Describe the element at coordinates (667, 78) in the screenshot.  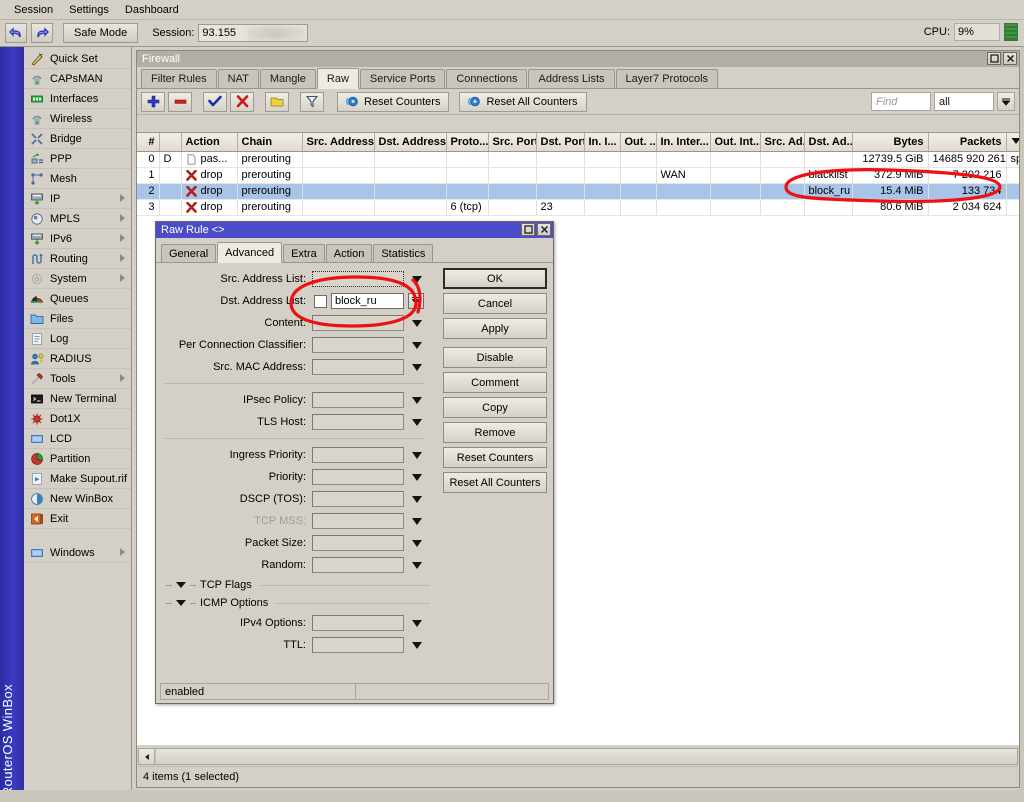
I see `tab-layer7-protocols: Layer7 Protocols` at that location.